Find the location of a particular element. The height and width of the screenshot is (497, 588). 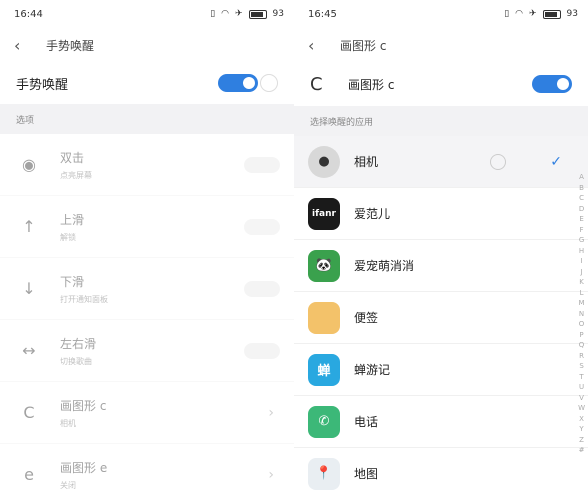

swipe-left-right-icon: ↔ is located at coordinates (29, 350).